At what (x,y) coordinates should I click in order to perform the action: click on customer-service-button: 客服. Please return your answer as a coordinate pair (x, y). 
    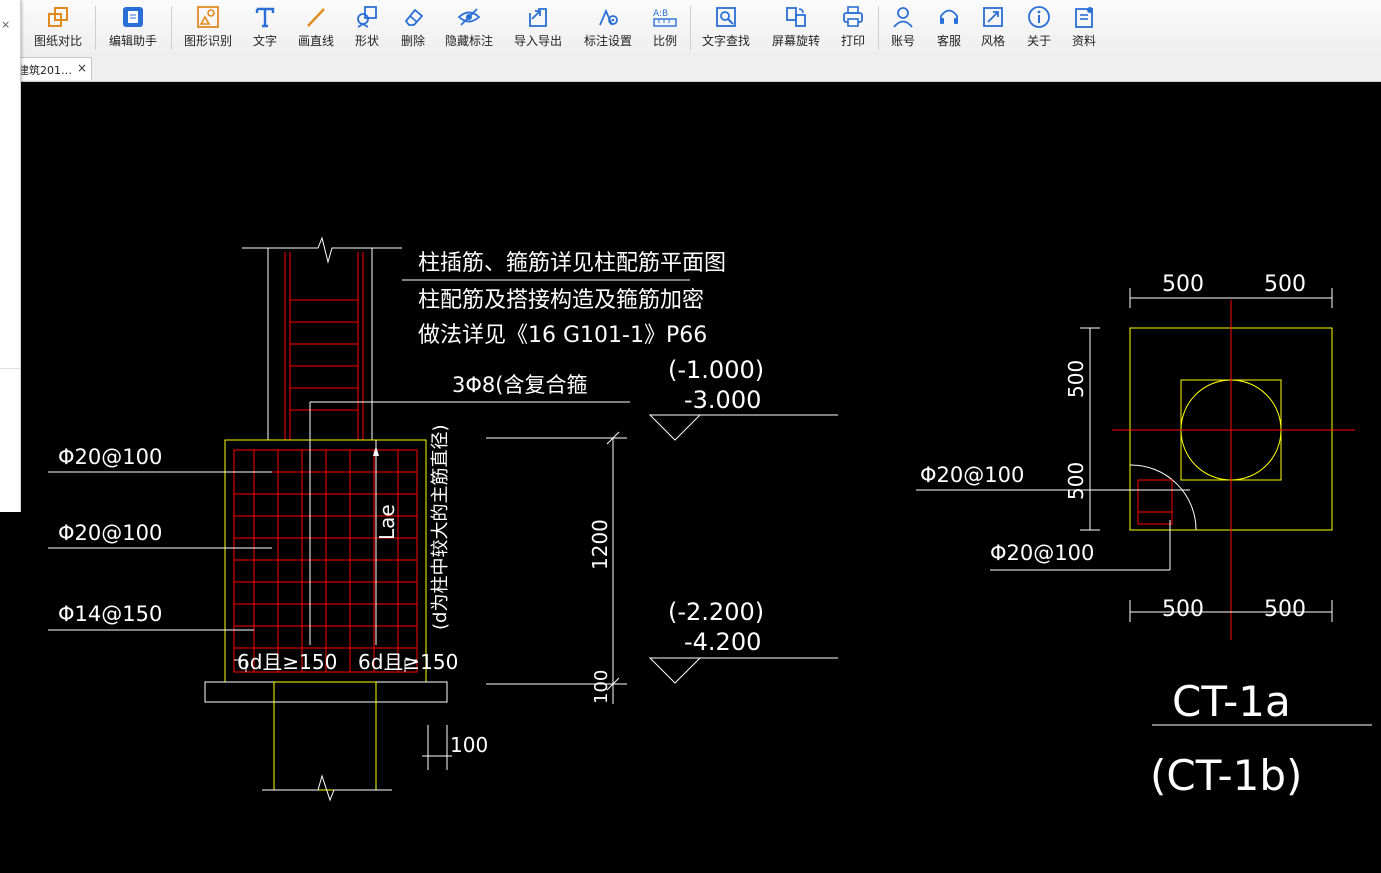
    Looking at the image, I should click on (949, 28).